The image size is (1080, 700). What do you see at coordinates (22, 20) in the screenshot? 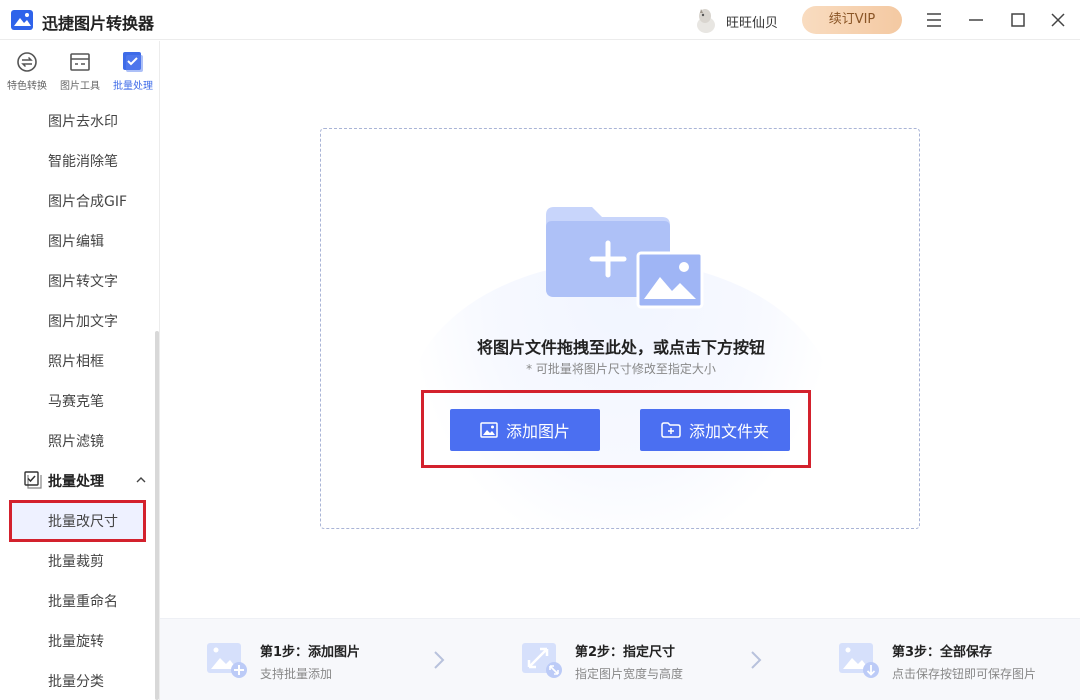
I see `app-logo-icon` at bounding box center [22, 20].